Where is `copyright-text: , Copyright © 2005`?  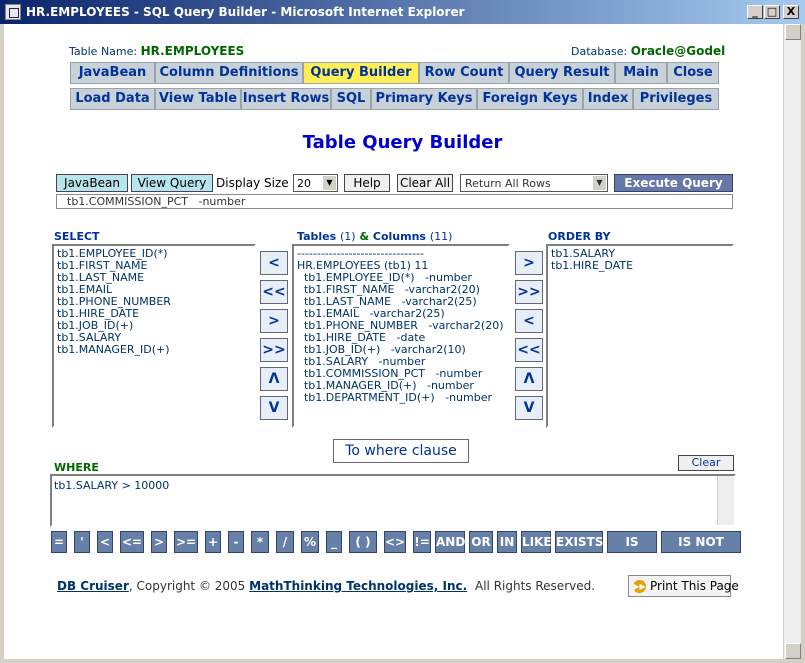 copyright-text: , Copyright © 2005 is located at coordinates (187, 586).